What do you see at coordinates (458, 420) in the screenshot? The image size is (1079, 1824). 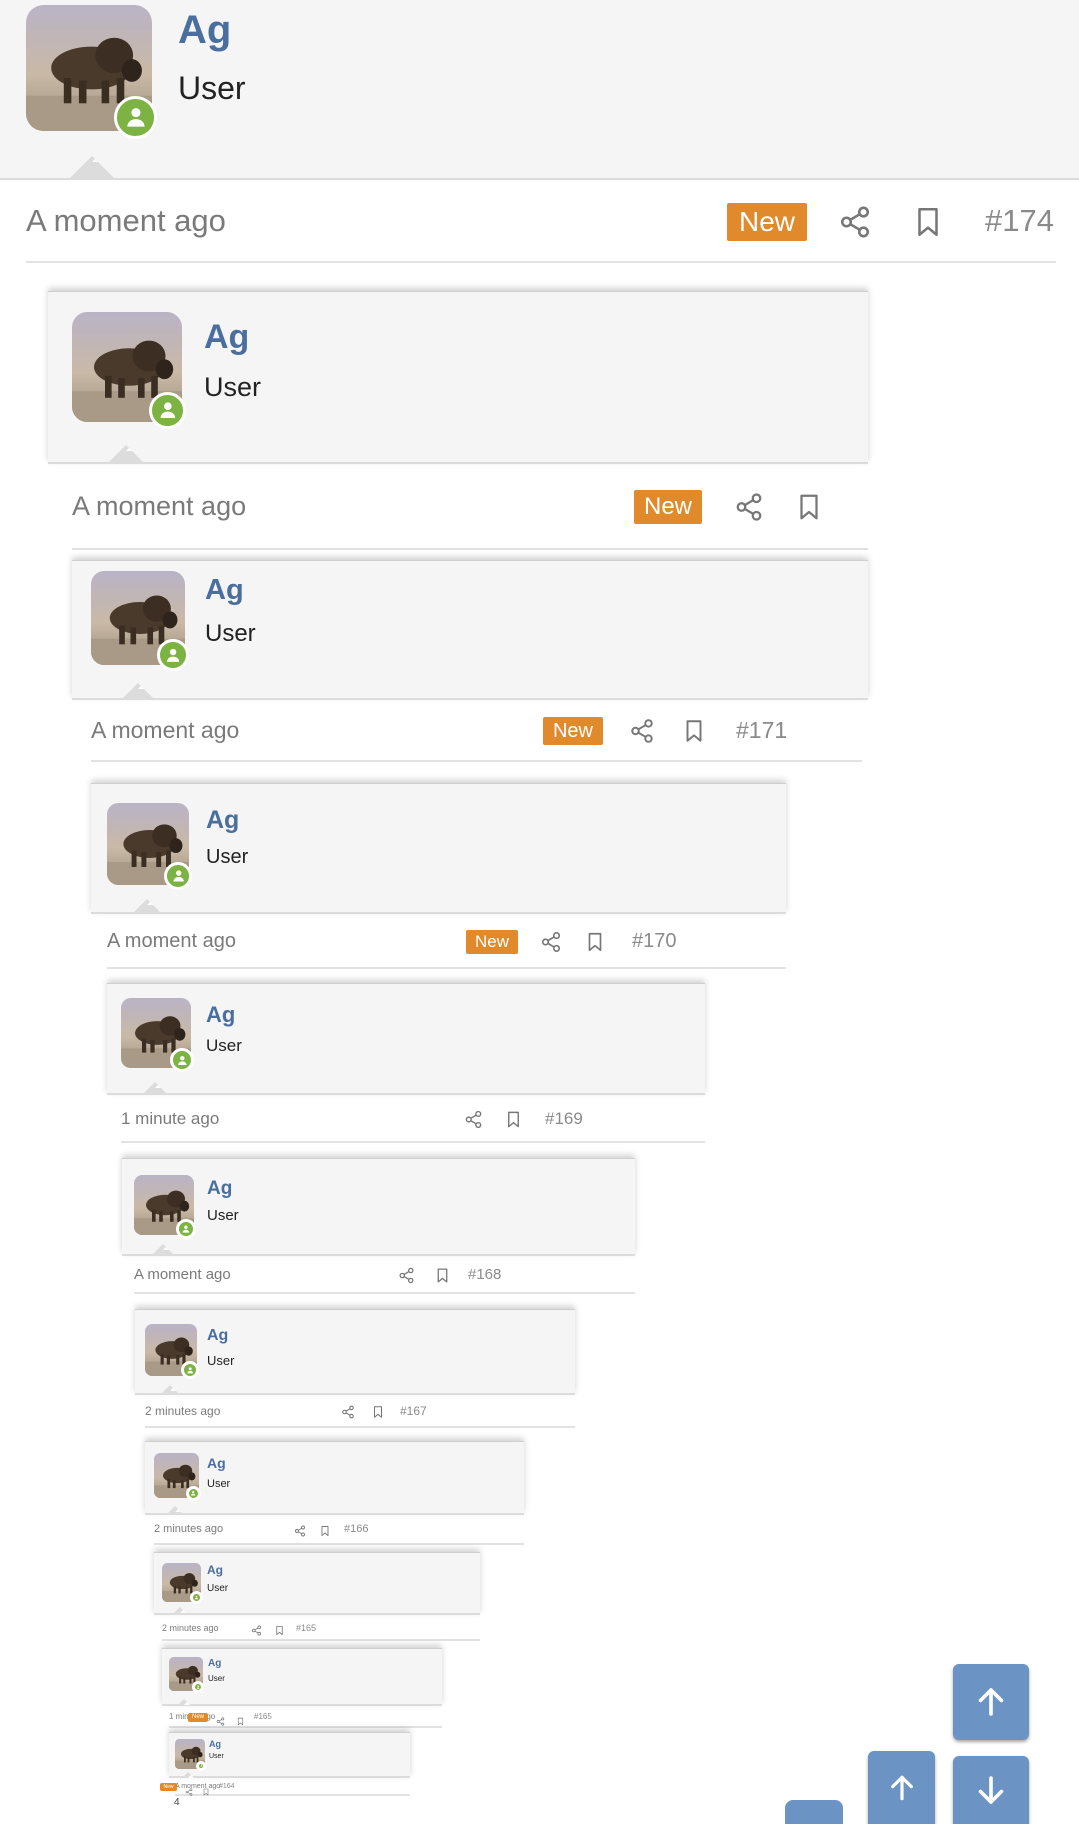 I see `post-card: Ag User A moment ago New` at bounding box center [458, 420].